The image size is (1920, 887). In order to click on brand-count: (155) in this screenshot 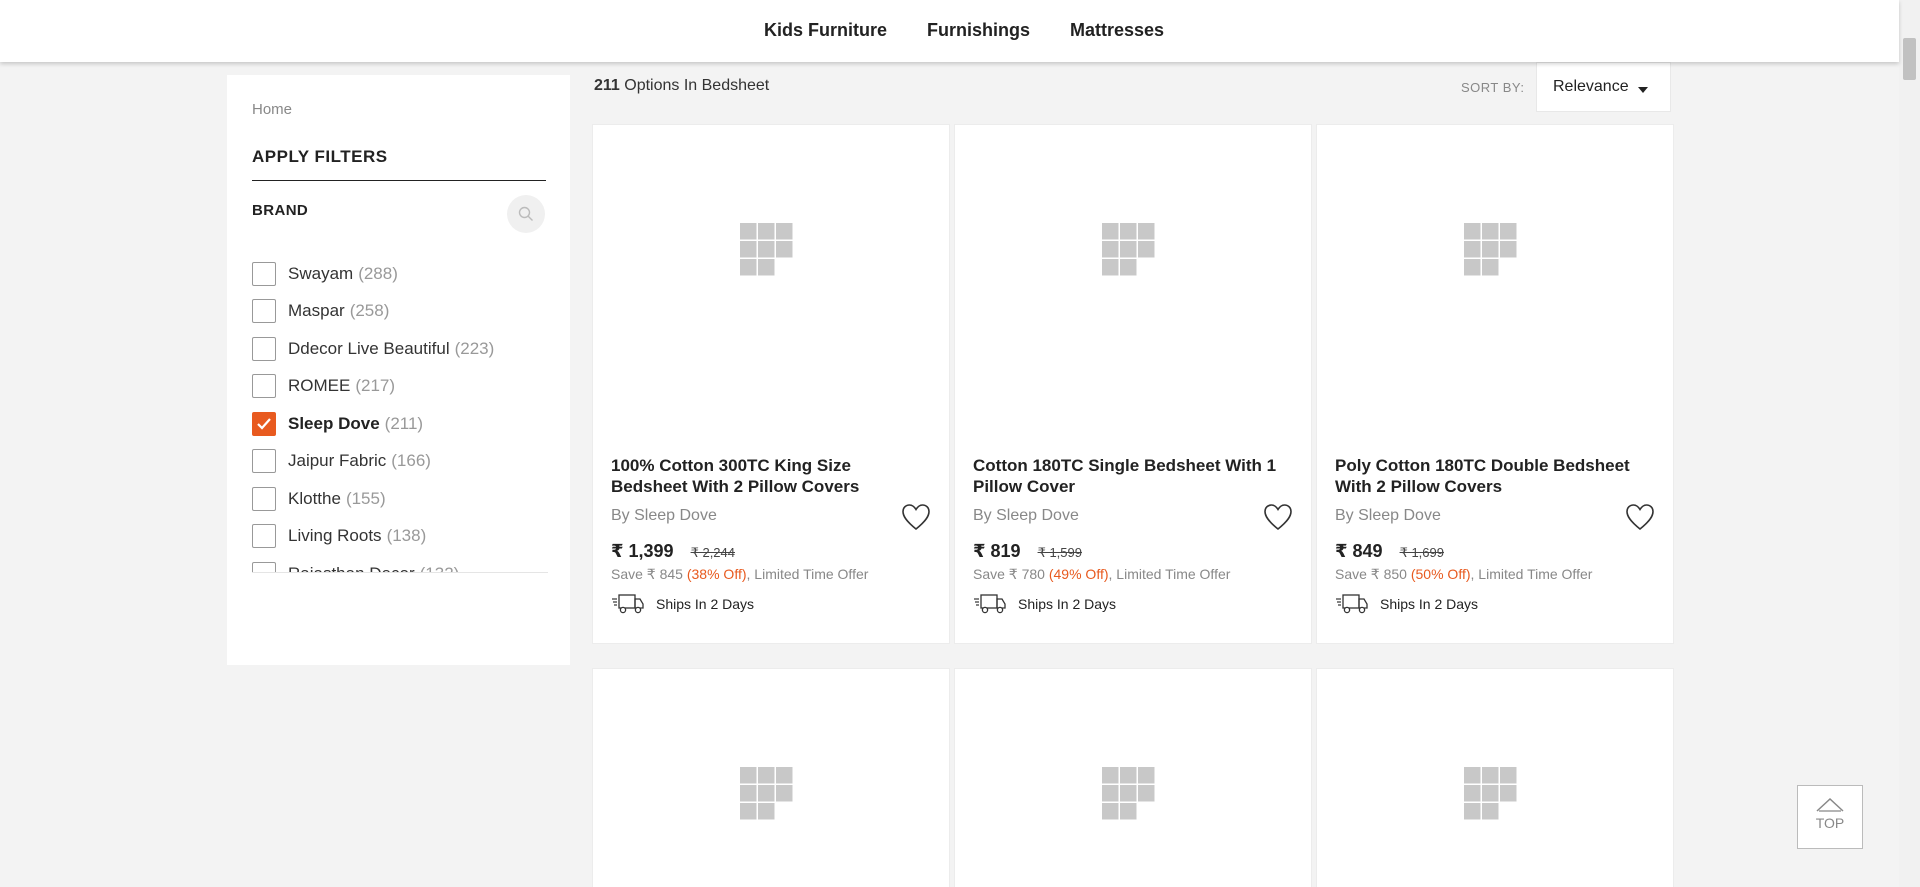, I will do `click(365, 498)`.